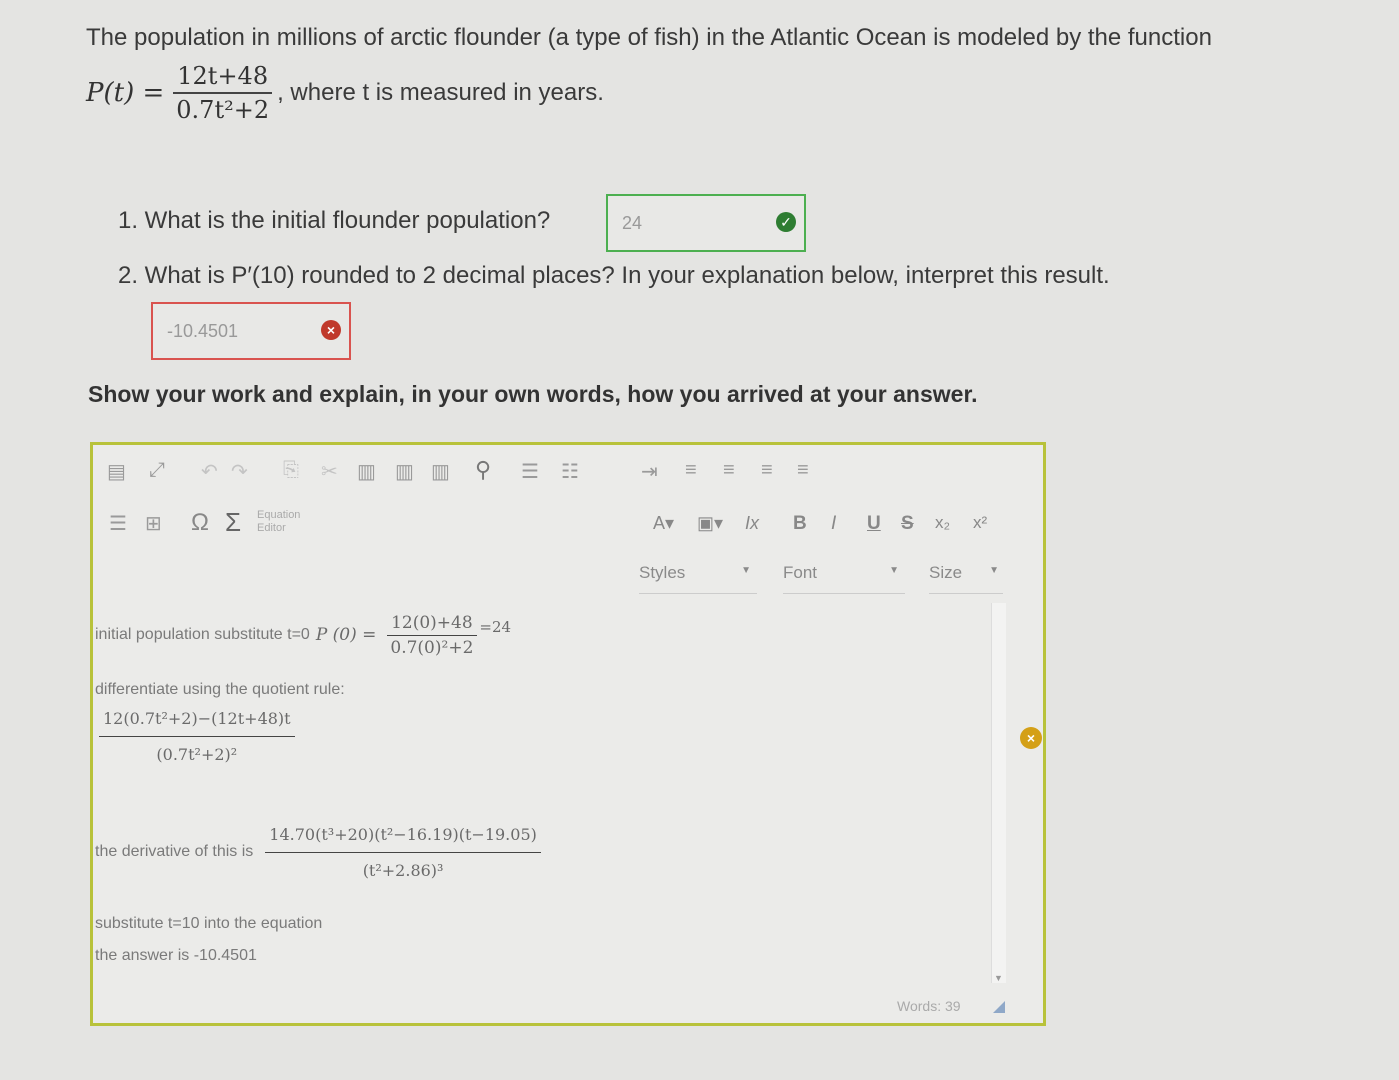 This screenshot has height=1080, width=1399. What do you see at coordinates (649, 471) in the screenshot?
I see `indent-icon: ⇥` at bounding box center [649, 471].